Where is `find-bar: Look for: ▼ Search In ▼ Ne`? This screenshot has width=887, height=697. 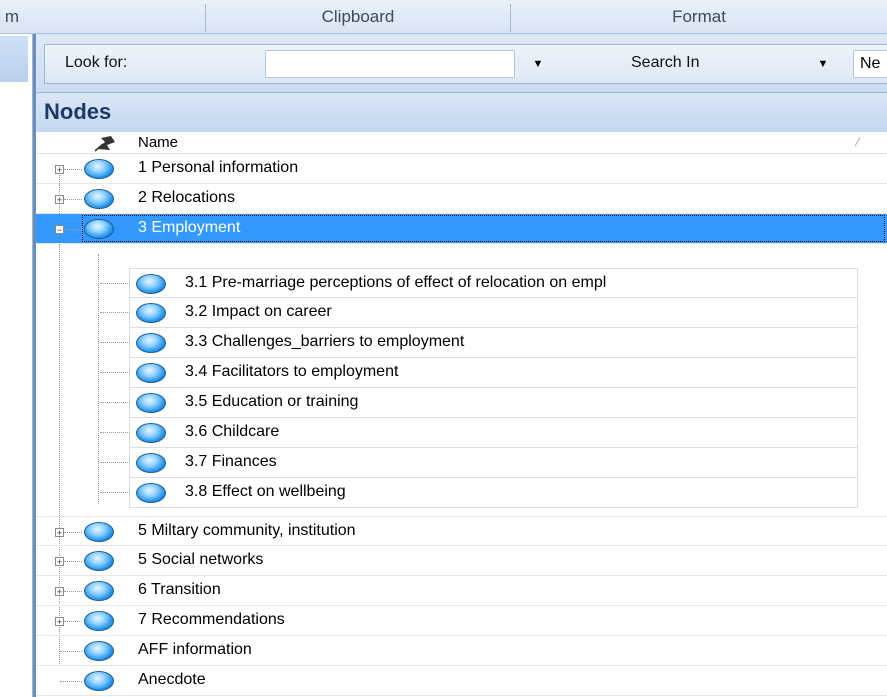 find-bar: Look for: ▼ Search In ▼ Ne is located at coordinates (460, 63).